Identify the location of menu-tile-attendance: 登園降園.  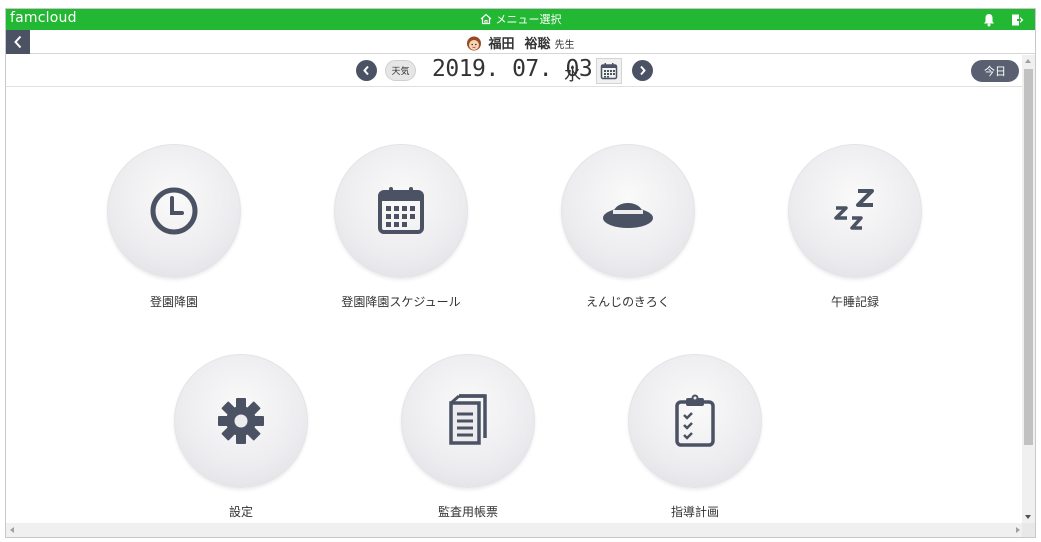
(174, 227).